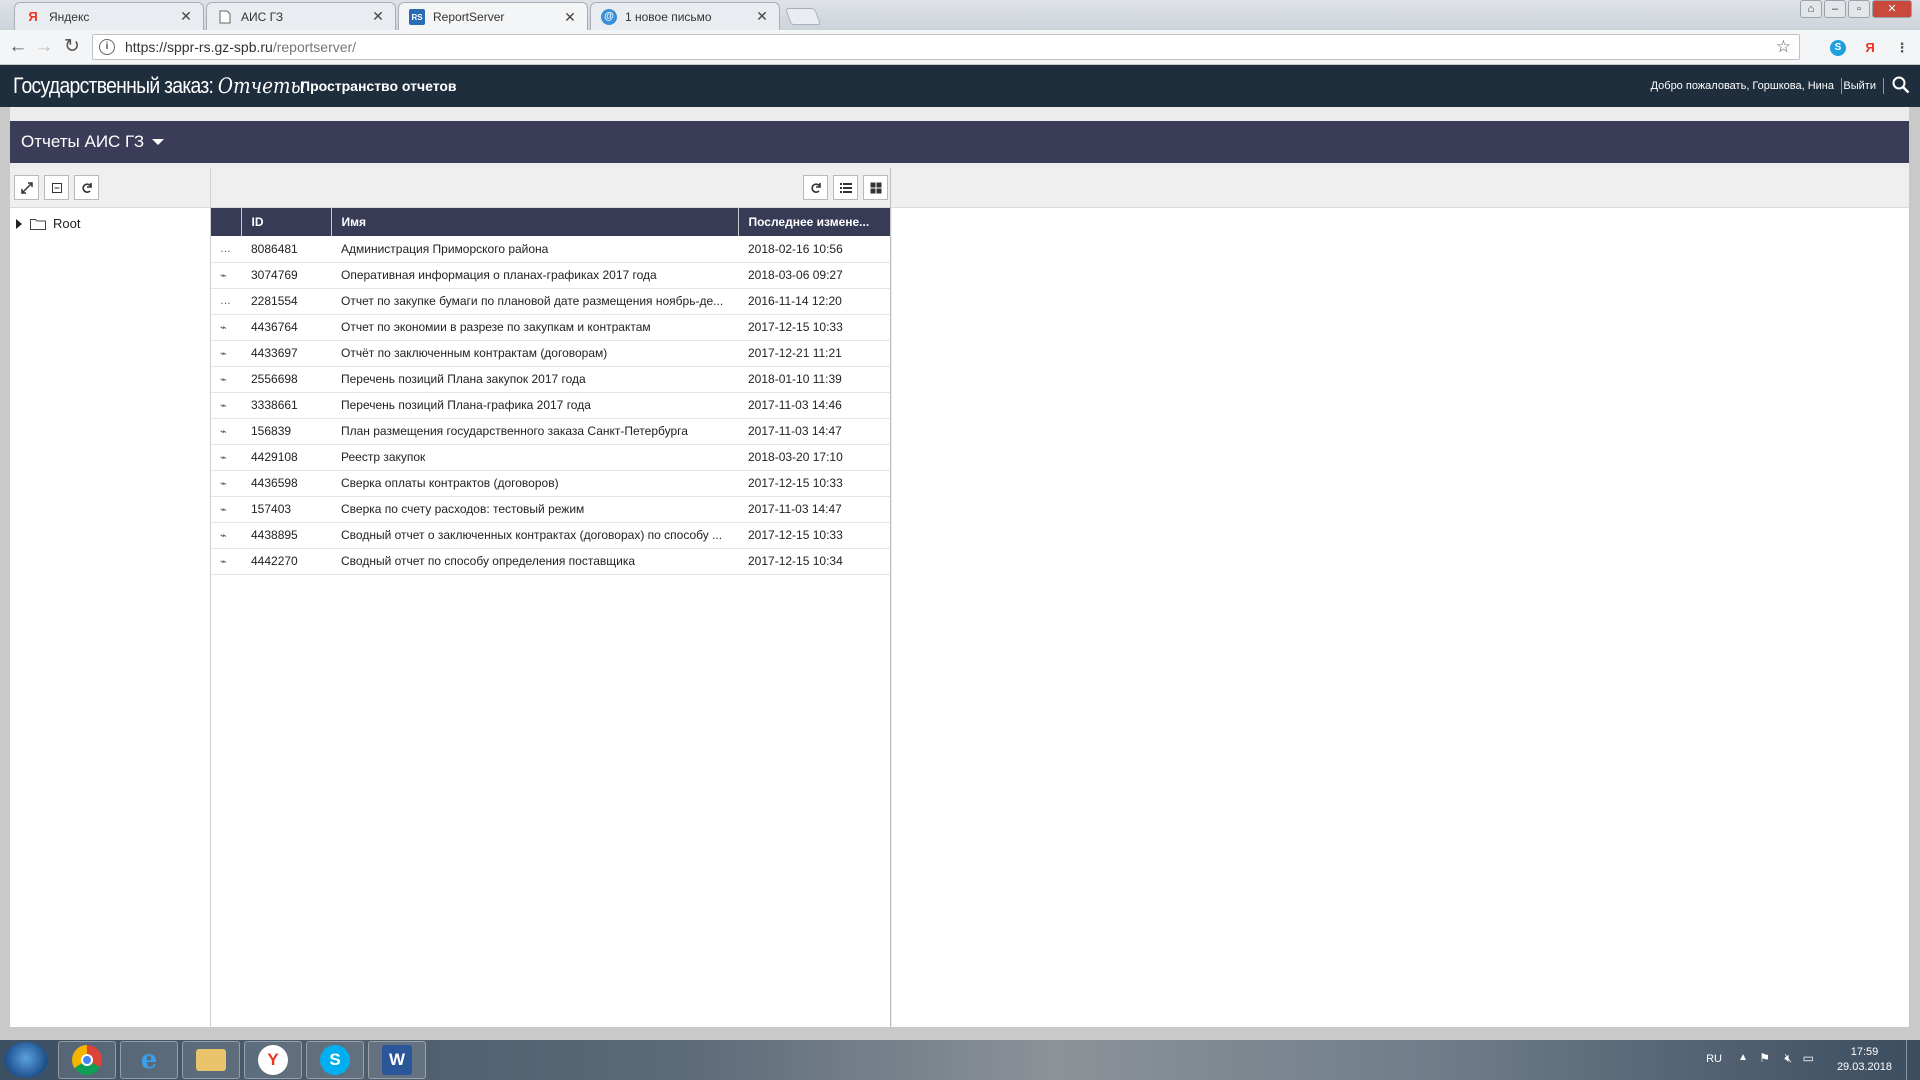  I want to click on taskbar-ie: e, so click(149, 1060).